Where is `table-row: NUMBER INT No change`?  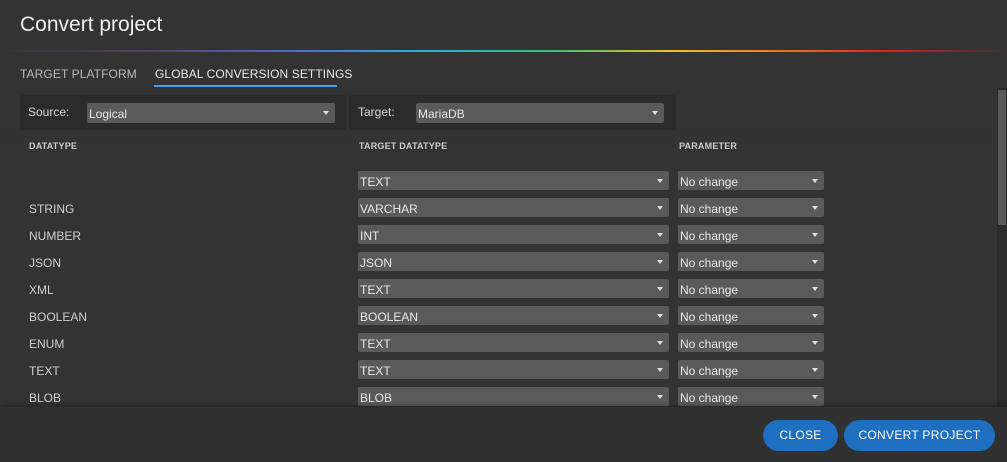 table-row: NUMBER INT No change is located at coordinates (498, 238).